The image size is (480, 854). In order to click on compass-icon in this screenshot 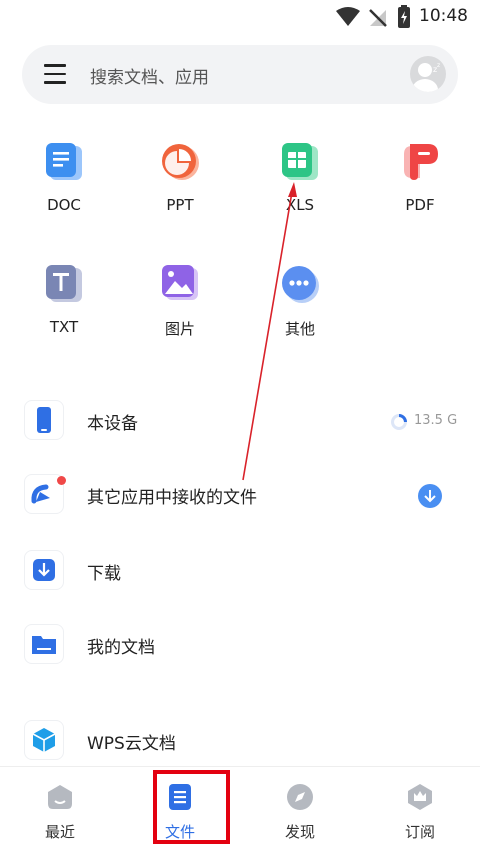, I will do `click(300, 797)`.